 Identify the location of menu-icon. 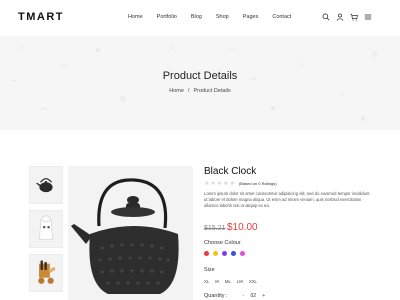
(367, 16).